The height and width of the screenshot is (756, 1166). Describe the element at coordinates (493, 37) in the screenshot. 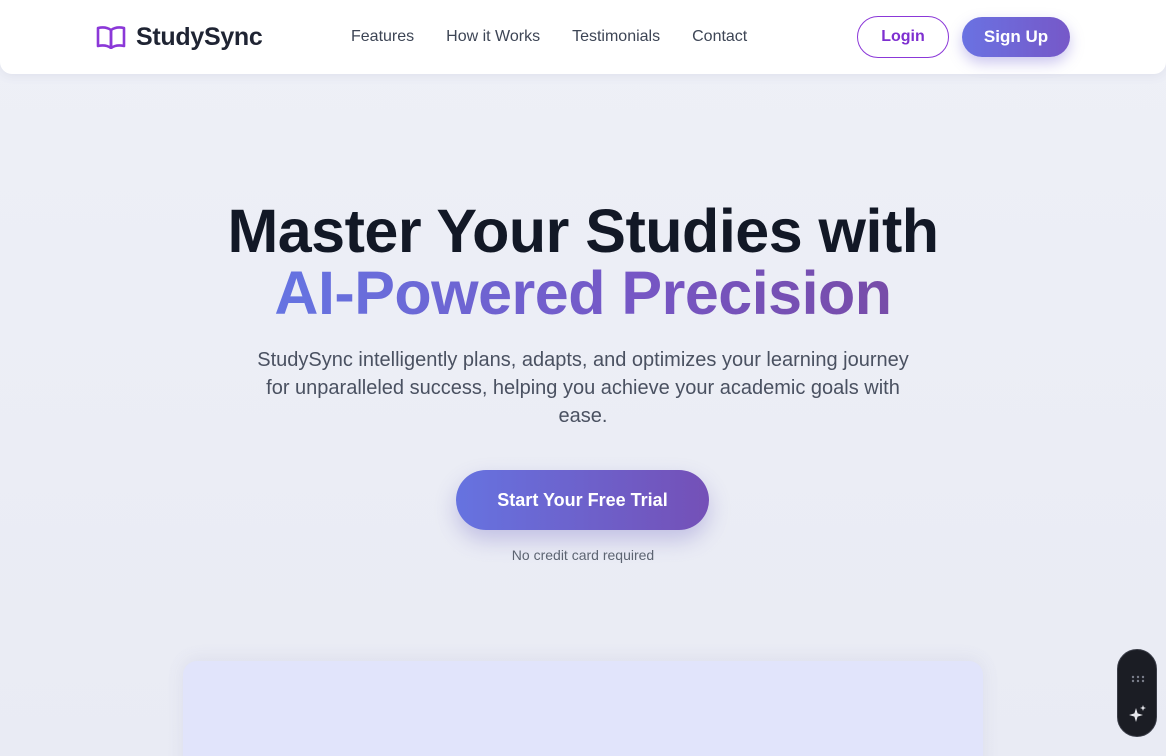

I see `nav-link-how-it-works: How it Works` at that location.